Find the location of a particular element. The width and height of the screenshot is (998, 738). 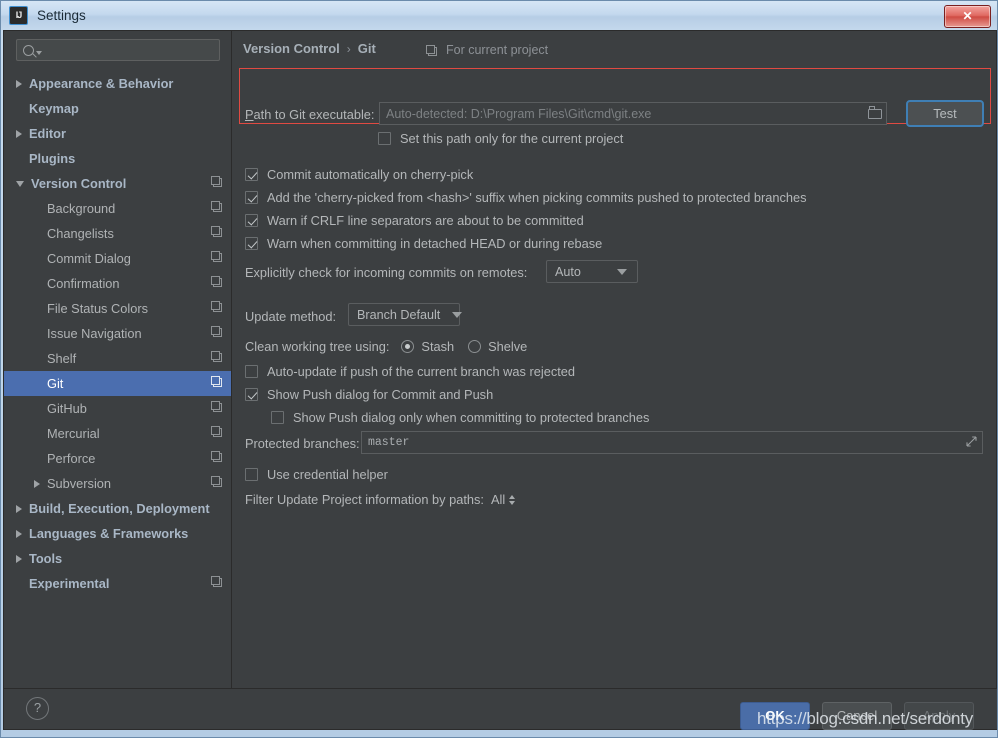

apply-button: Apply is located at coordinates (939, 716).